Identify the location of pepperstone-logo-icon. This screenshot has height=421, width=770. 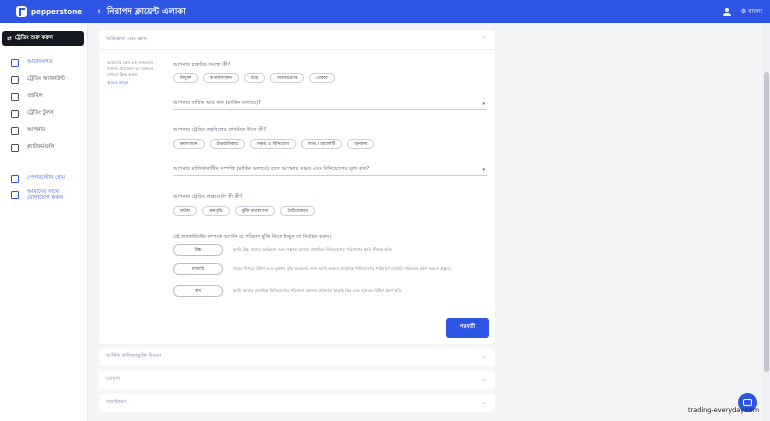
(21, 11).